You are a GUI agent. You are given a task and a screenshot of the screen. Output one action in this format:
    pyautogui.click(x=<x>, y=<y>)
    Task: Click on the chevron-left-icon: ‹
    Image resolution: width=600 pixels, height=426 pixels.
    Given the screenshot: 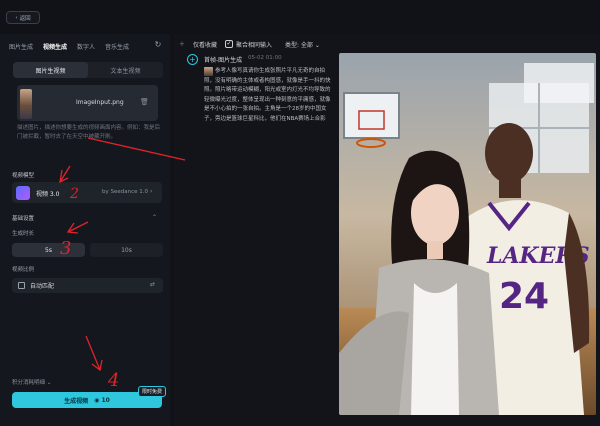 What is the action you would take?
    pyautogui.click(x=16, y=17)
    